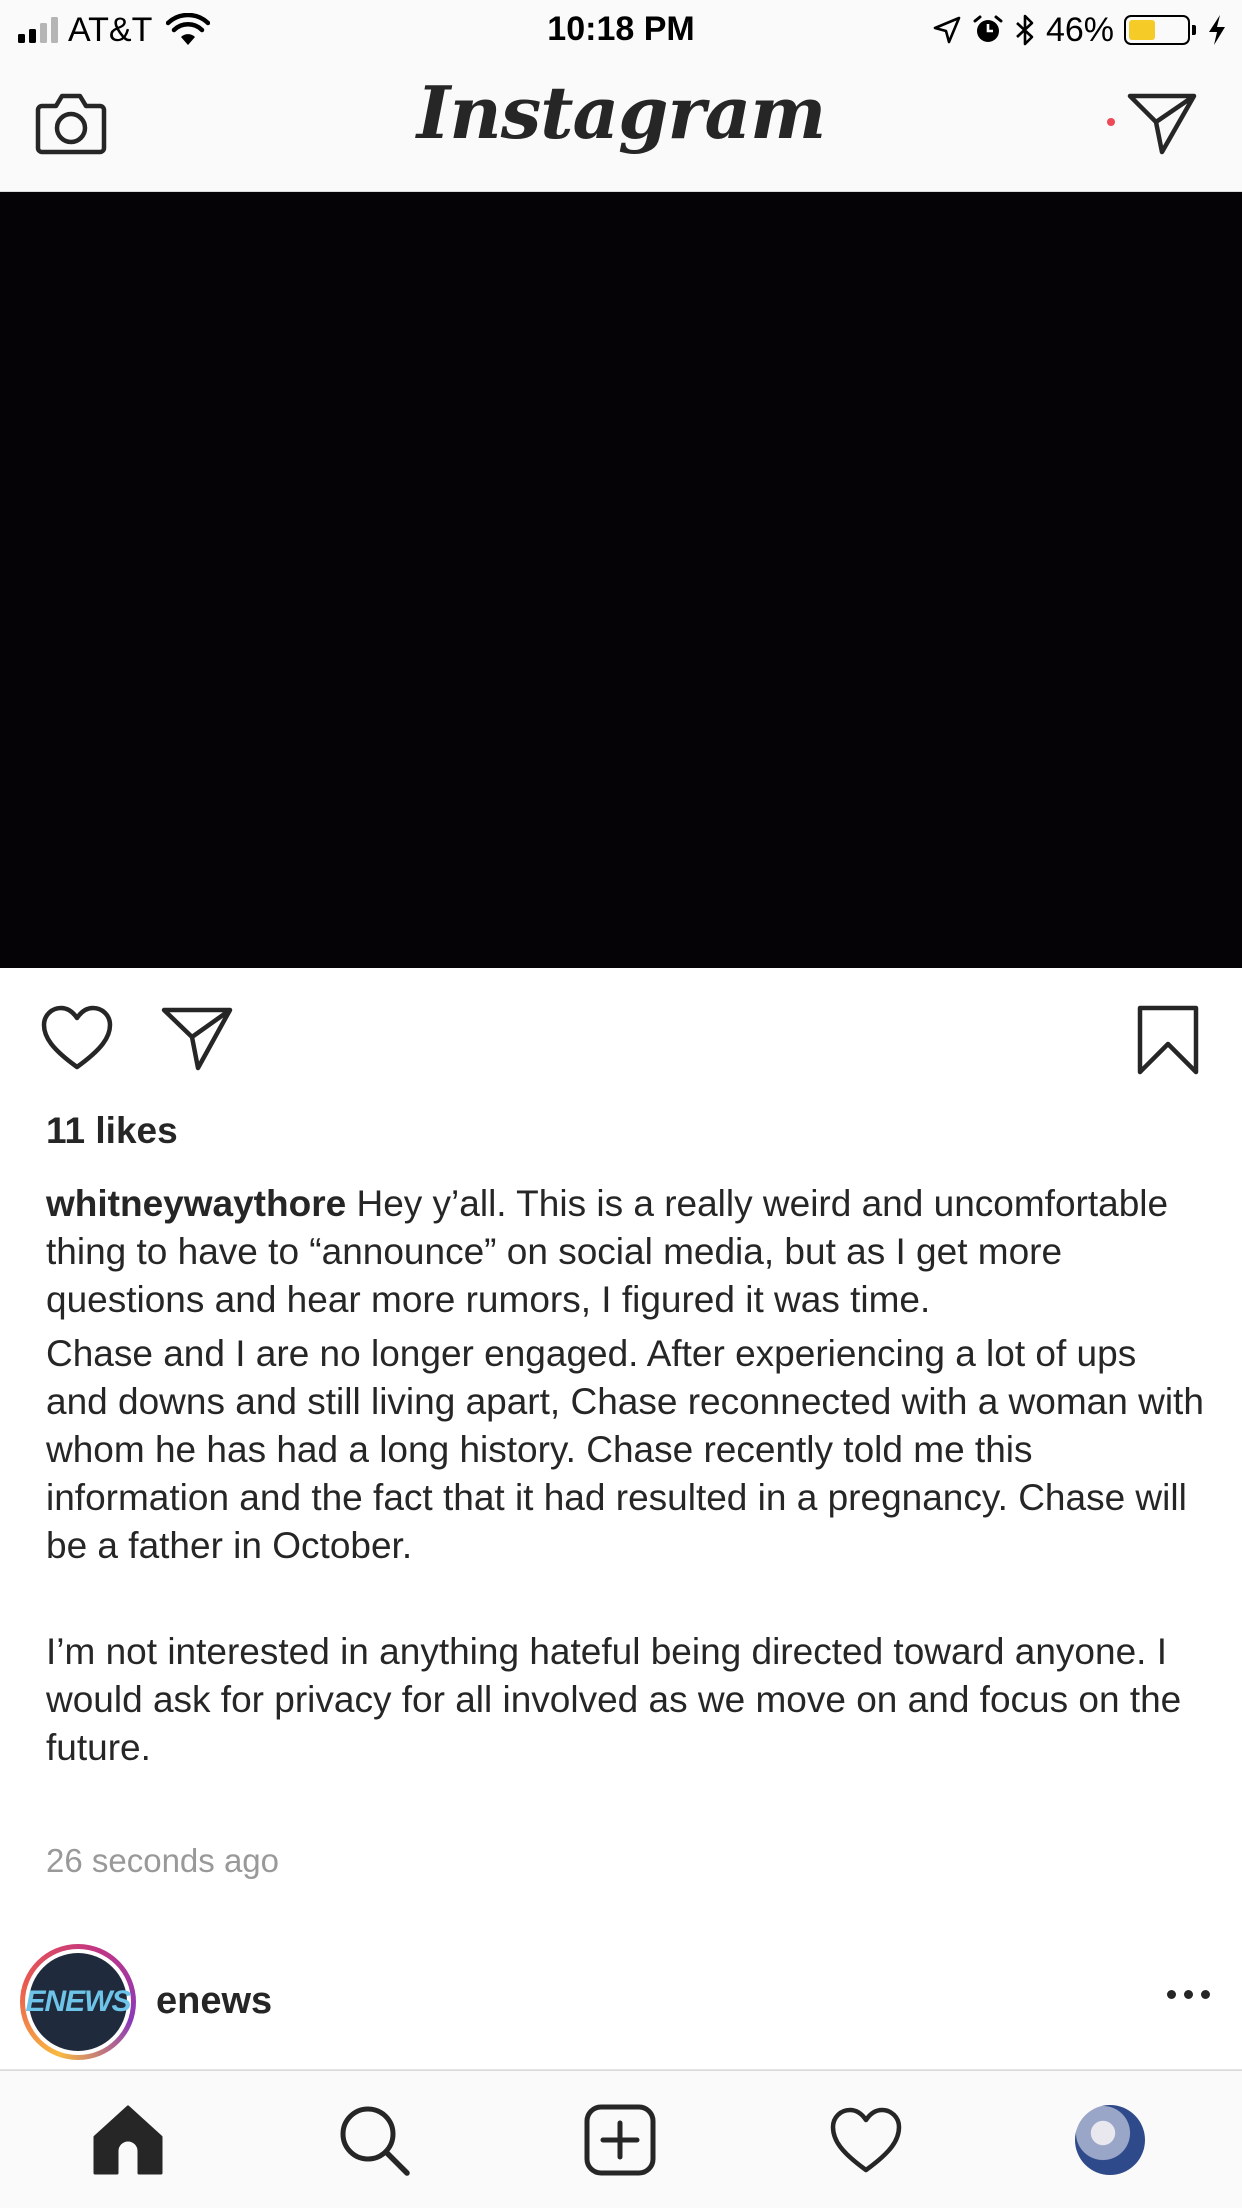 This screenshot has height=2208, width=1242. Describe the element at coordinates (1160, 30) in the screenshot. I see `battery-icon` at that location.